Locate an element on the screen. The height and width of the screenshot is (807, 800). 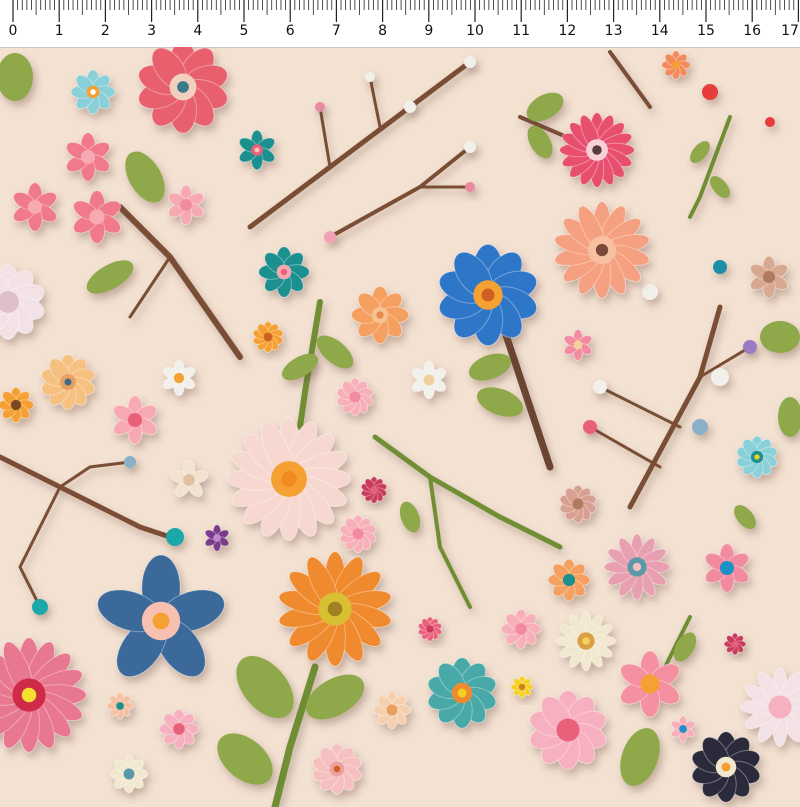
ruler-label: 17 is located at coordinates (790, 31).